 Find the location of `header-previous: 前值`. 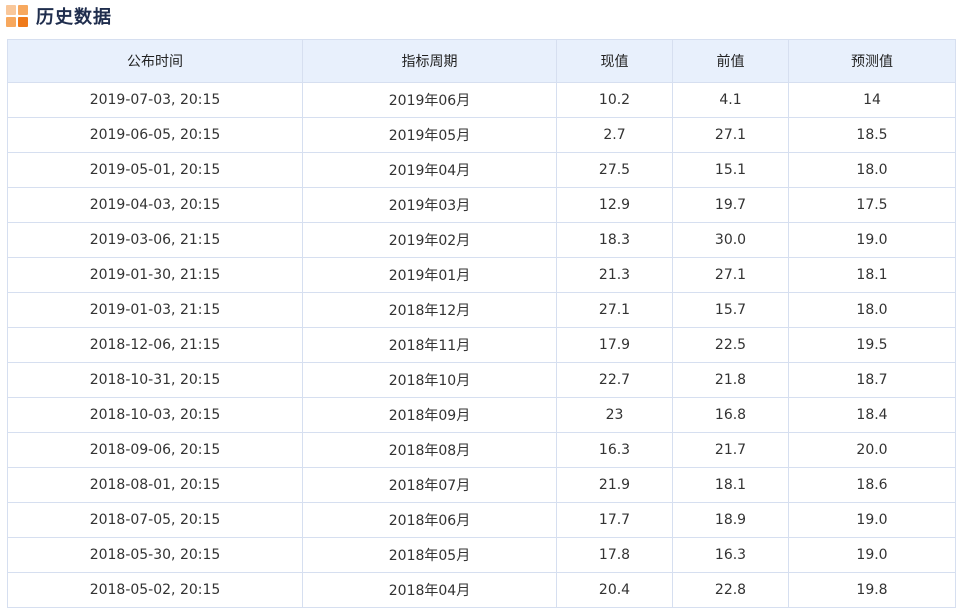

header-previous: 前值 is located at coordinates (730, 61).